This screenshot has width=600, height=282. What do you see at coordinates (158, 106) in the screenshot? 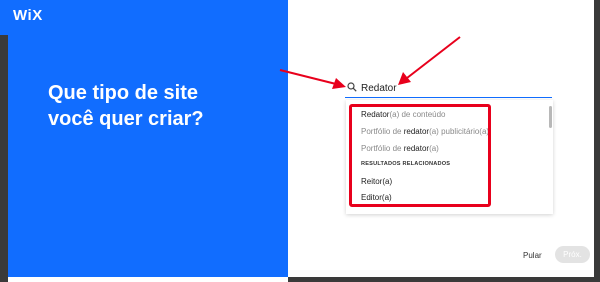
I see `page-title: Que tipo de site você quer criar?` at bounding box center [158, 106].